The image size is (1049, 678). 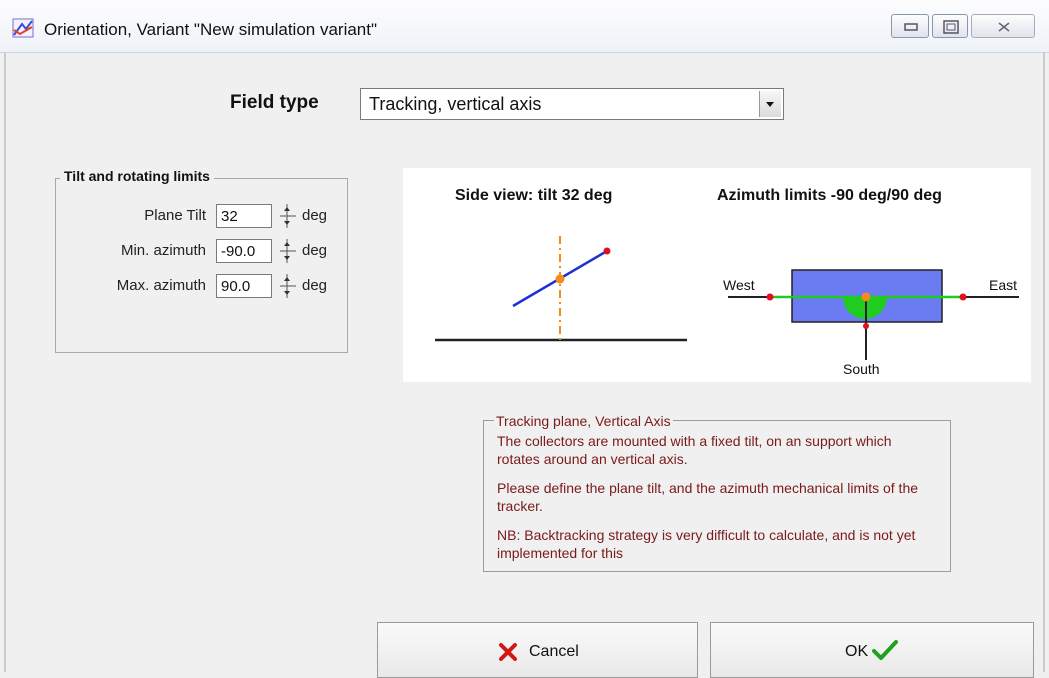 I want to click on maximize-button, so click(x=950, y=26).